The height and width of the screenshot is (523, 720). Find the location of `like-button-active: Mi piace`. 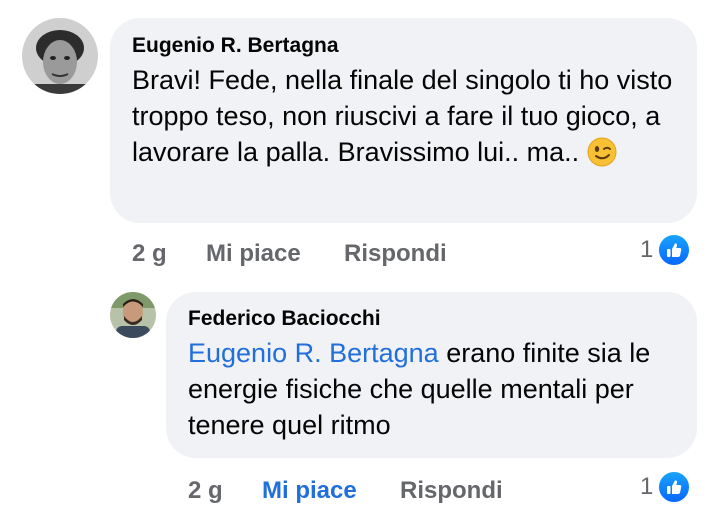

like-button-active: Mi piace is located at coordinates (309, 491).